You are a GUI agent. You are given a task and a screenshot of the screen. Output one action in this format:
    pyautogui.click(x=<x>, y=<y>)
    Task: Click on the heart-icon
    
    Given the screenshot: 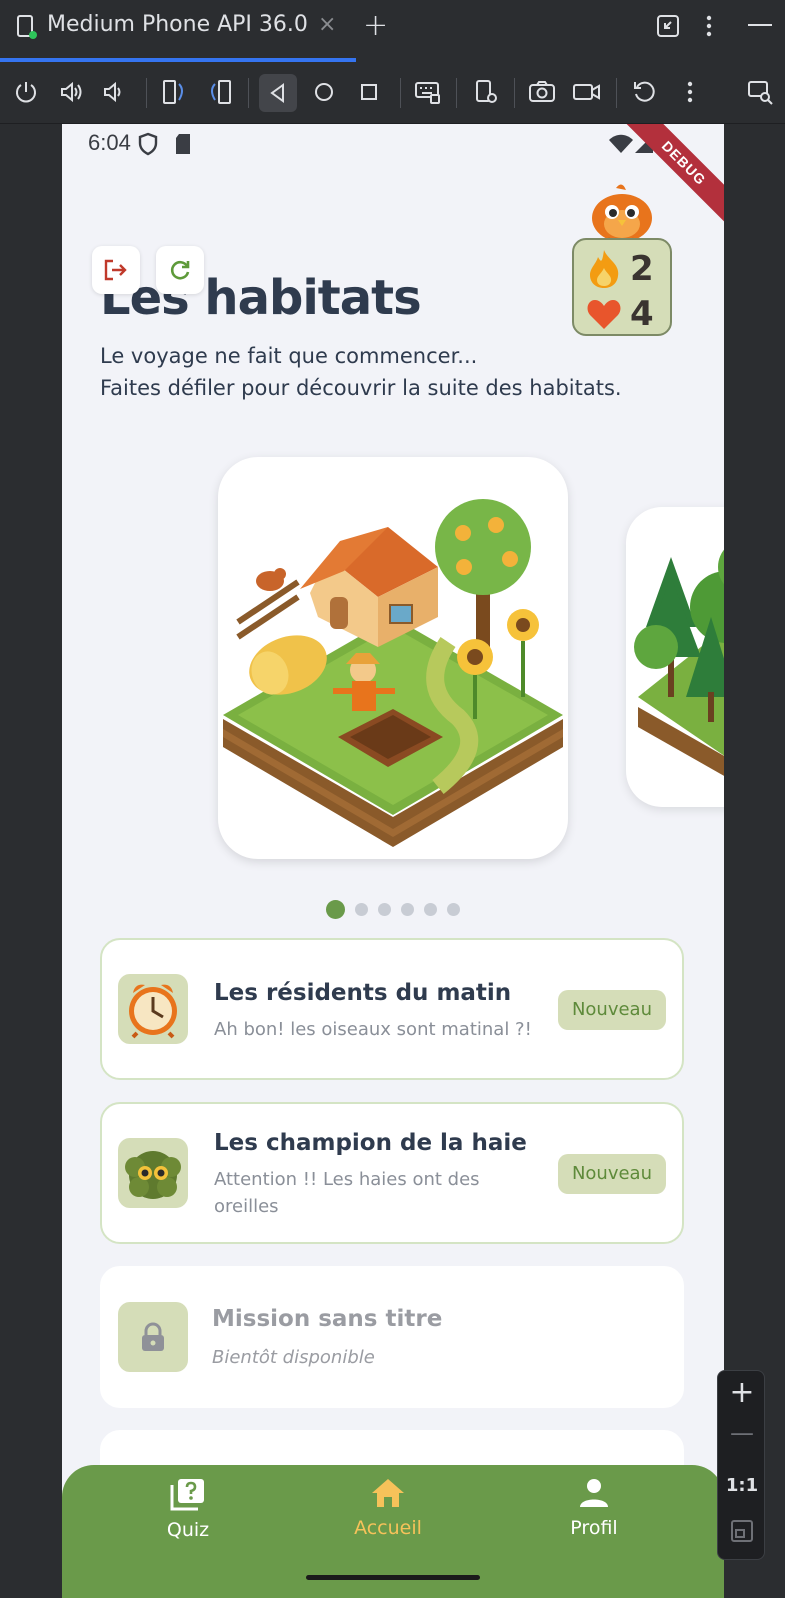 What is the action you would take?
    pyautogui.click(x=604, y=314)
    